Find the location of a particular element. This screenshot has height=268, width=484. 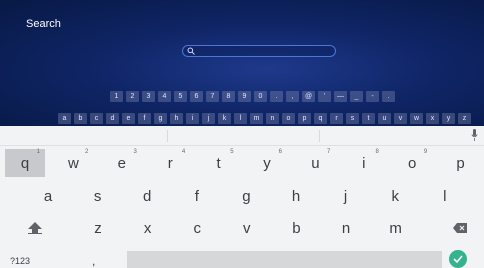

key-label: t is located at coordinates (218, 163).